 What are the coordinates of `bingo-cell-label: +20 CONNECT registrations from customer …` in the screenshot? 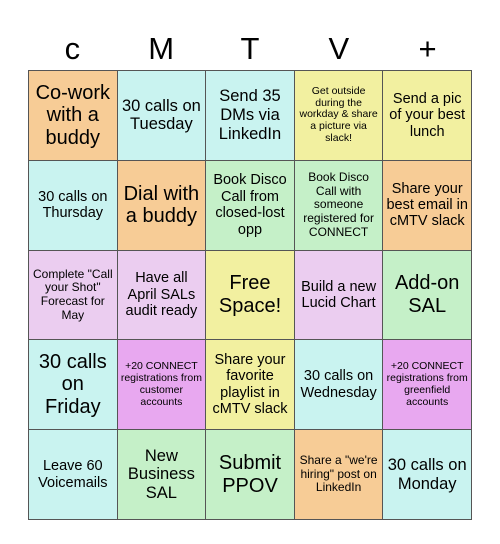 It's located at (161, 384).